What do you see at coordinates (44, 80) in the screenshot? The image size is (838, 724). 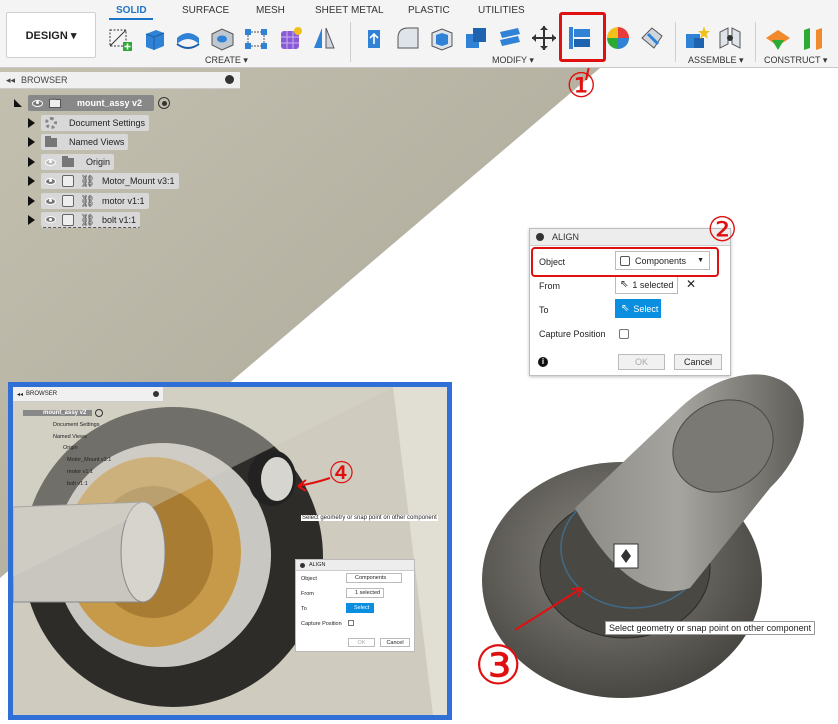 I see `browser-title: BROWSER` at bounding box center [44, 80].